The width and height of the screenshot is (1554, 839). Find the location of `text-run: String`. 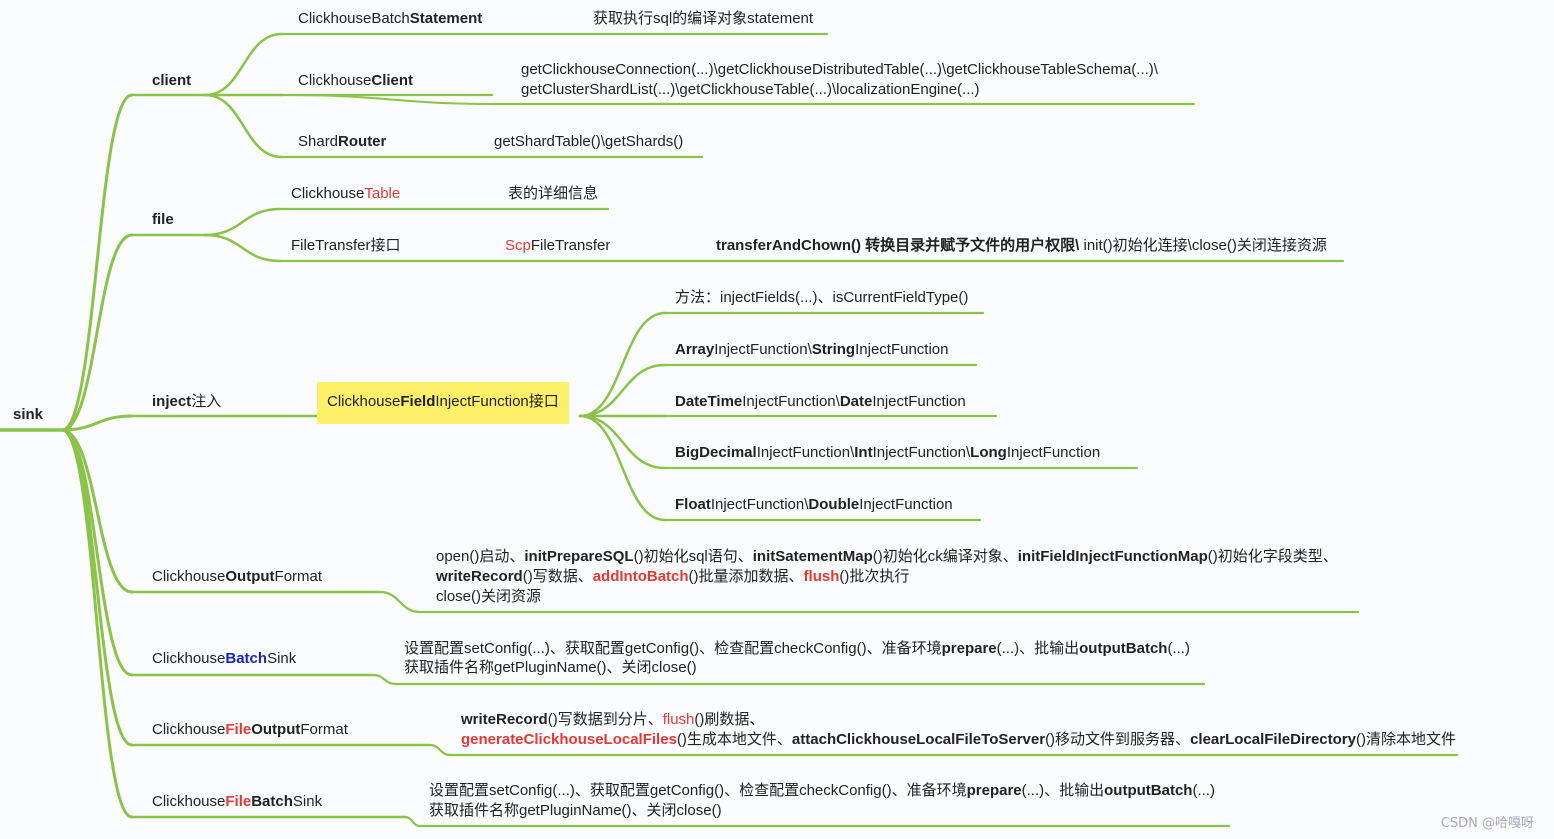

text-run: String is located at coordinates (833, 349).